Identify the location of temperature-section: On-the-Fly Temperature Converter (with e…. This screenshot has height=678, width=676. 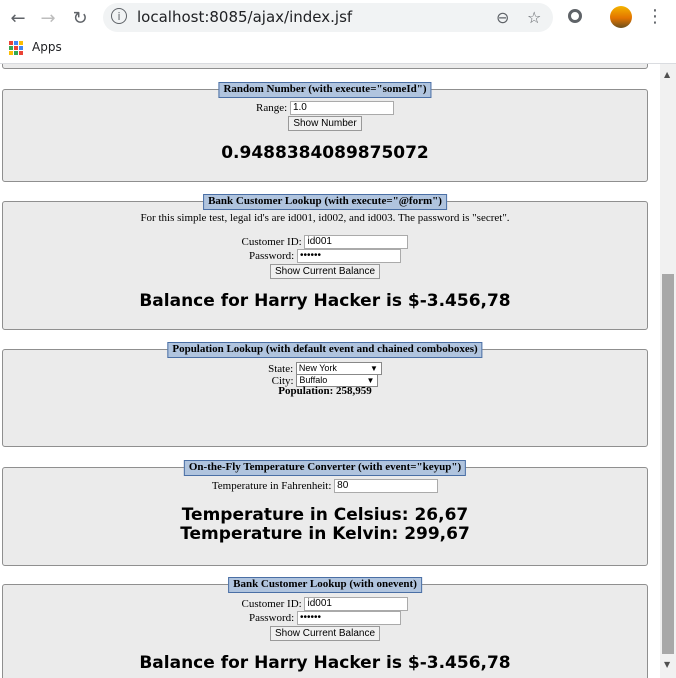
(325, 513).